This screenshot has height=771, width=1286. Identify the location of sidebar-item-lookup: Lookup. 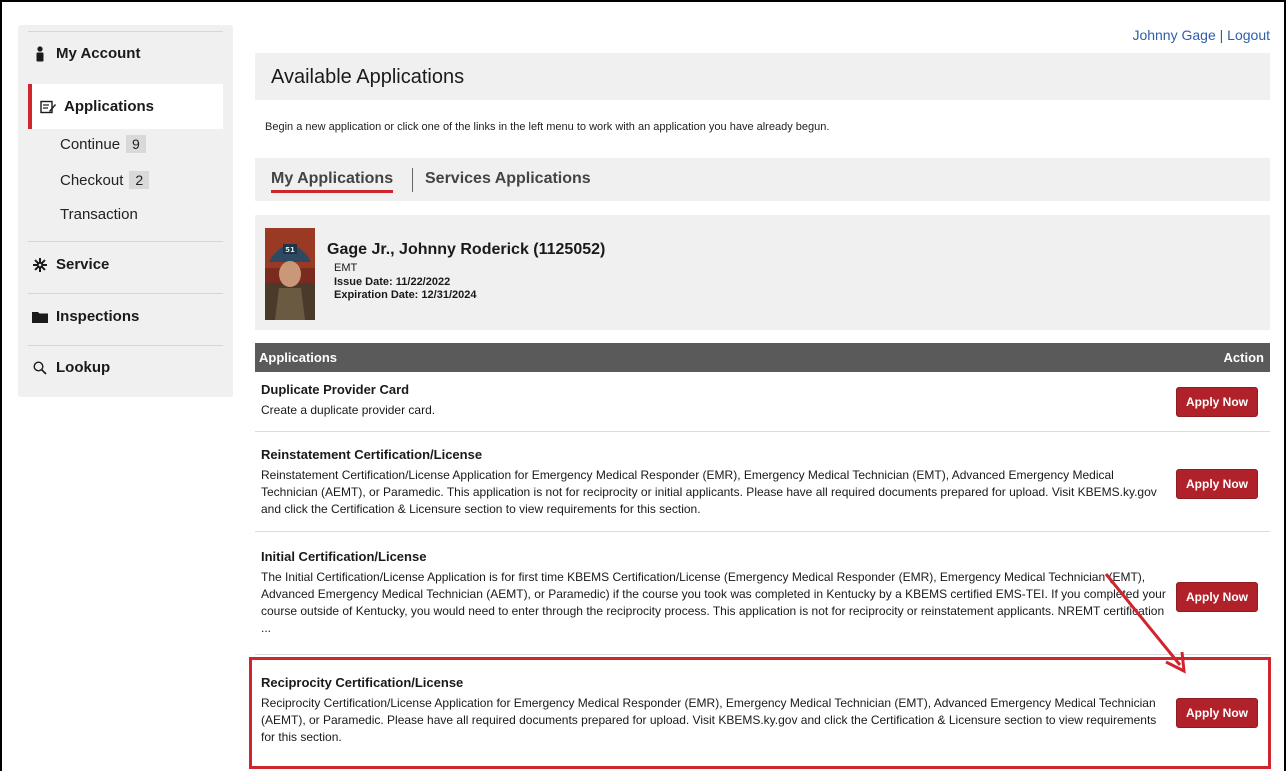
(71, 367).